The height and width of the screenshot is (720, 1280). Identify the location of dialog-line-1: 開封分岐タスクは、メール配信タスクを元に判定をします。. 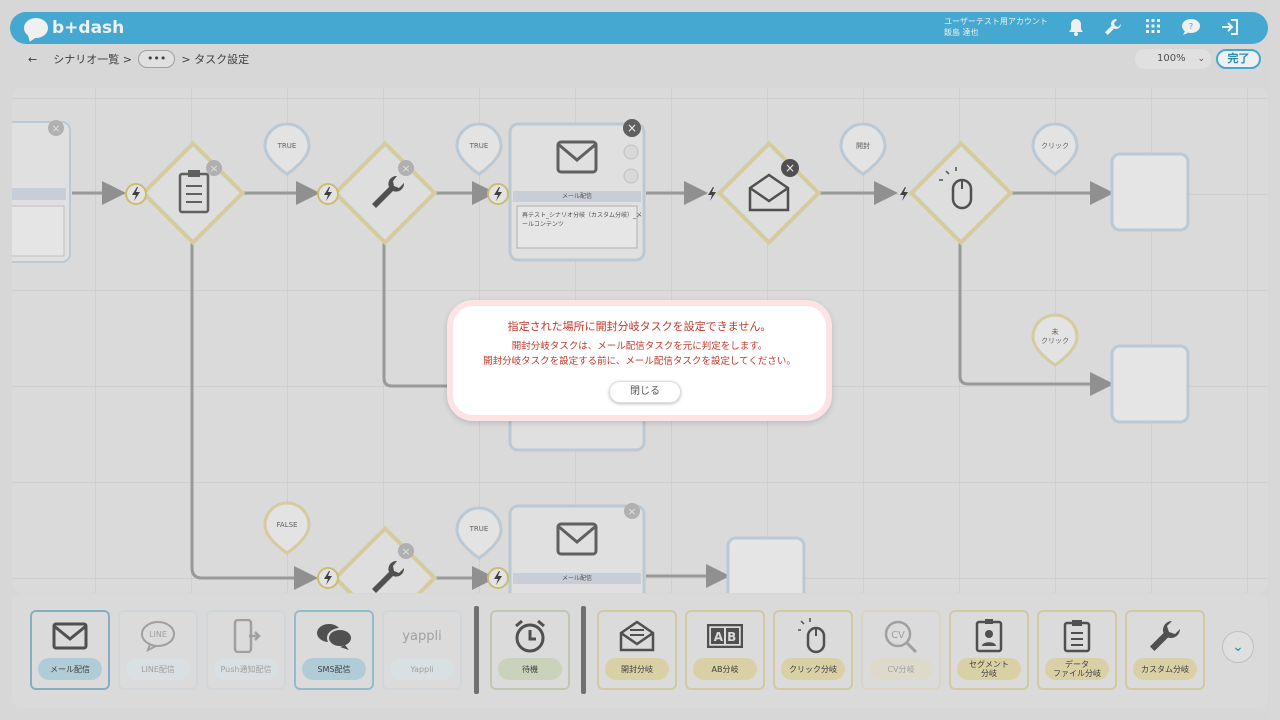
(639, 346).